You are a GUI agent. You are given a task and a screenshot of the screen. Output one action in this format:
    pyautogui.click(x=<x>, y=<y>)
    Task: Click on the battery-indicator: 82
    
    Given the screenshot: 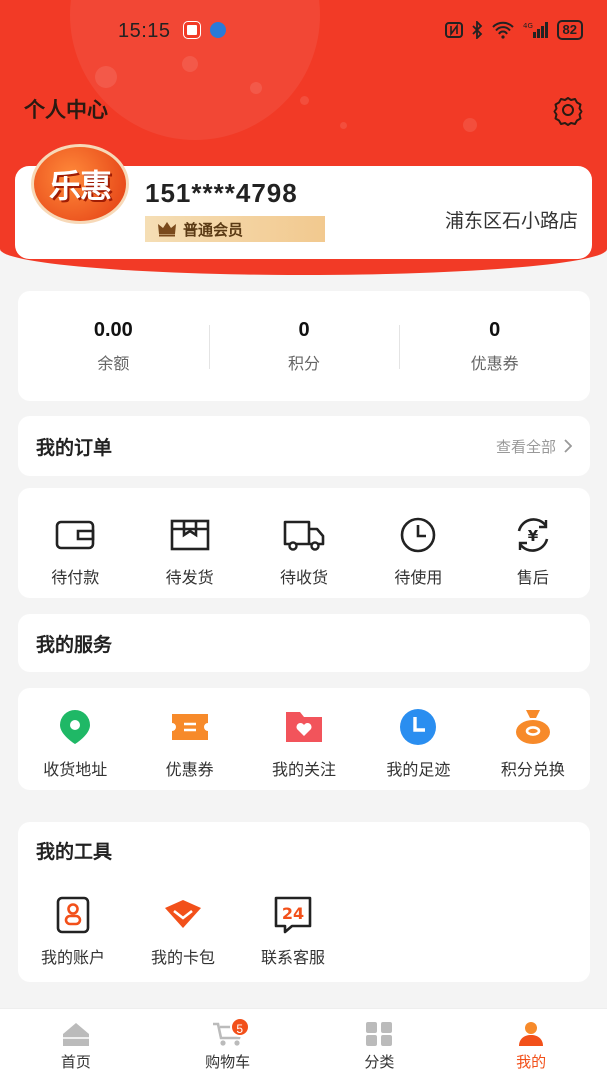 What is the action you would take?
    pyautogui.click(x=569, y=30)
    